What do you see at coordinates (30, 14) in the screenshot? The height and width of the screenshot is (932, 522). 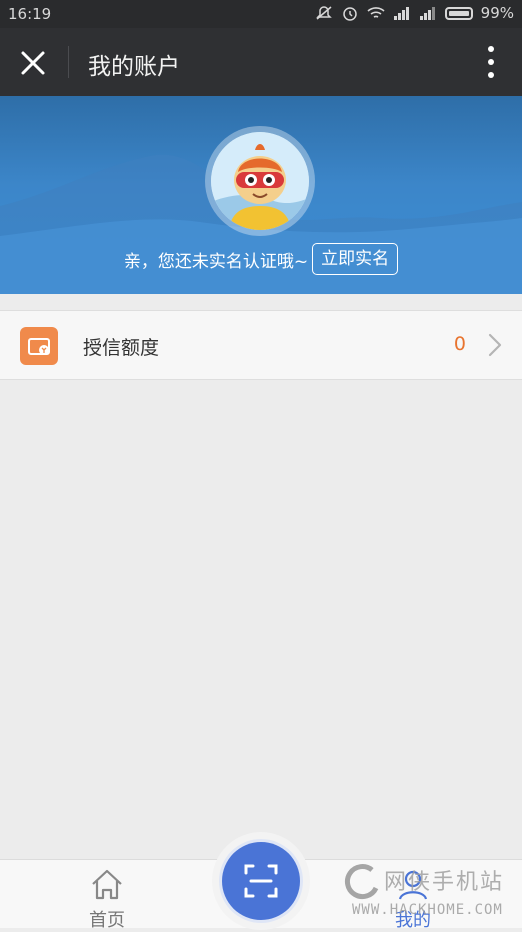 I see `status-time: 16:19` at bounding box center [30, 14].